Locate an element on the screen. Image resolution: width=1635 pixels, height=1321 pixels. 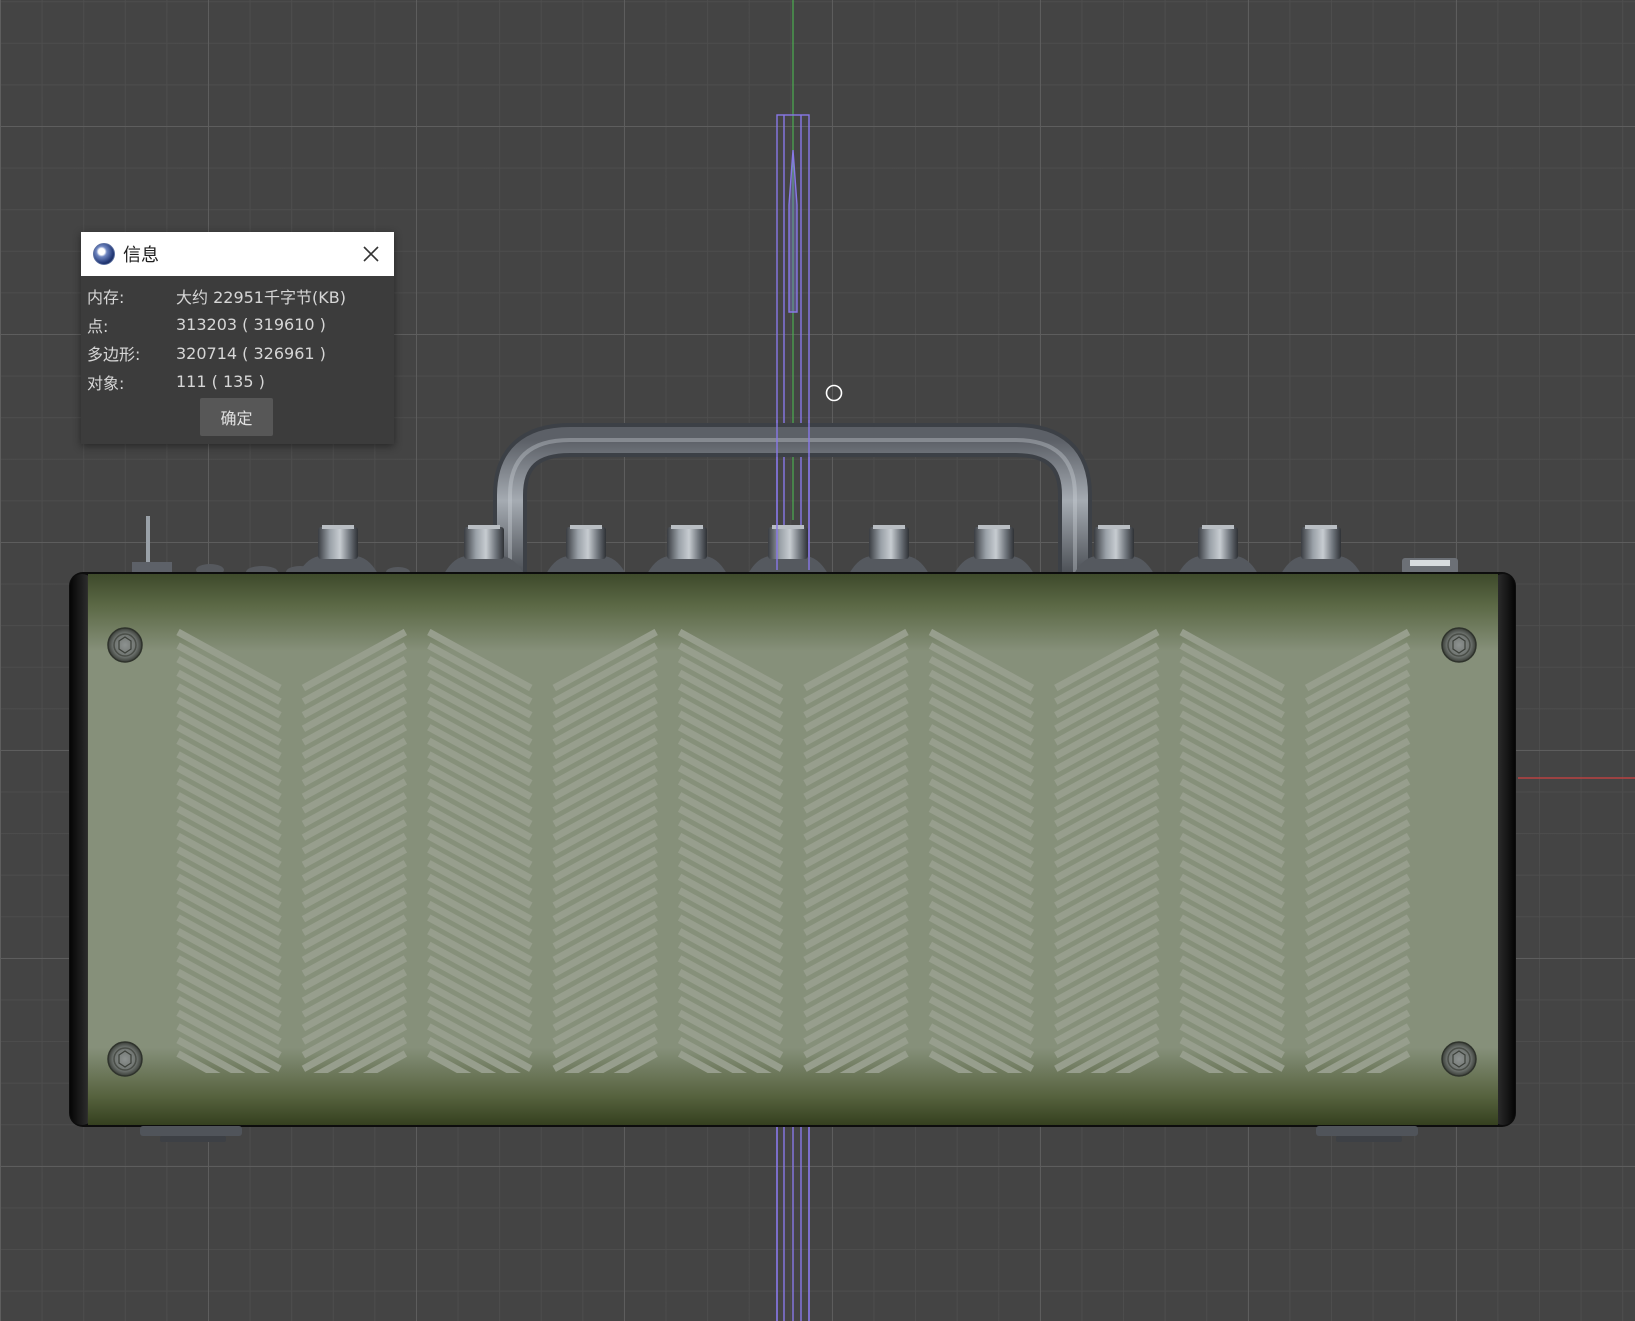
info-row-points: 点: 313203 ( 319610 ) is located at coordinates (237, 325).